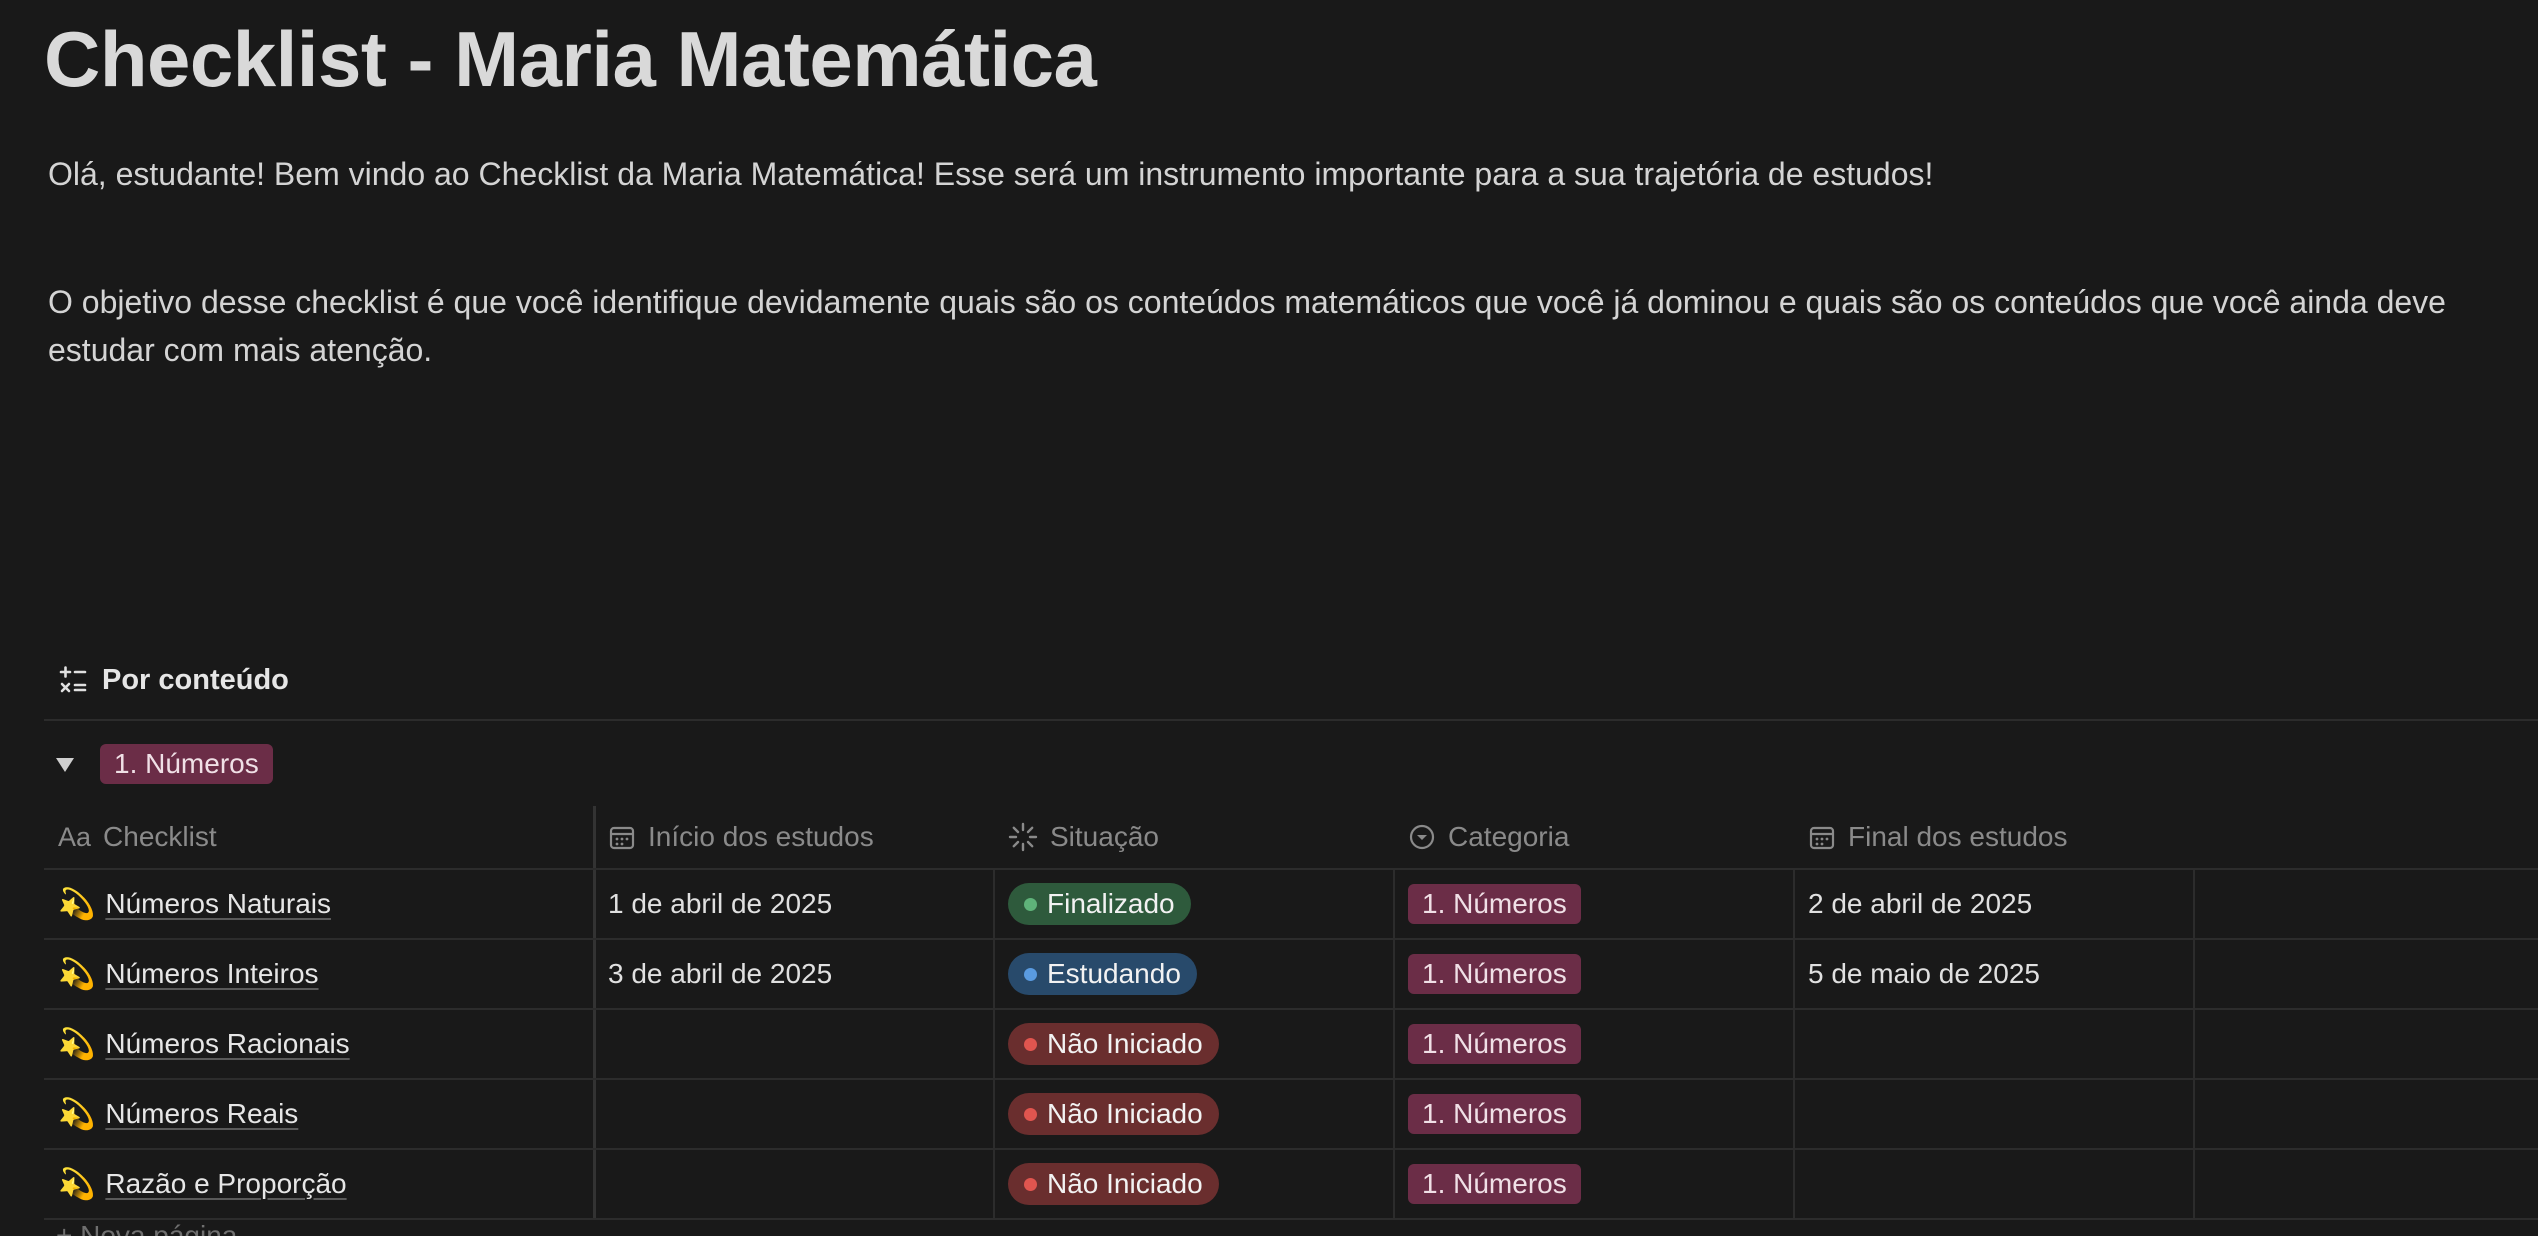 This screenshot has width=2538, height=1236. Describe the element at coordinates (319, 974) in the screenshot. I see `checklist-cell: 💫 Números Inteiros` at that location.